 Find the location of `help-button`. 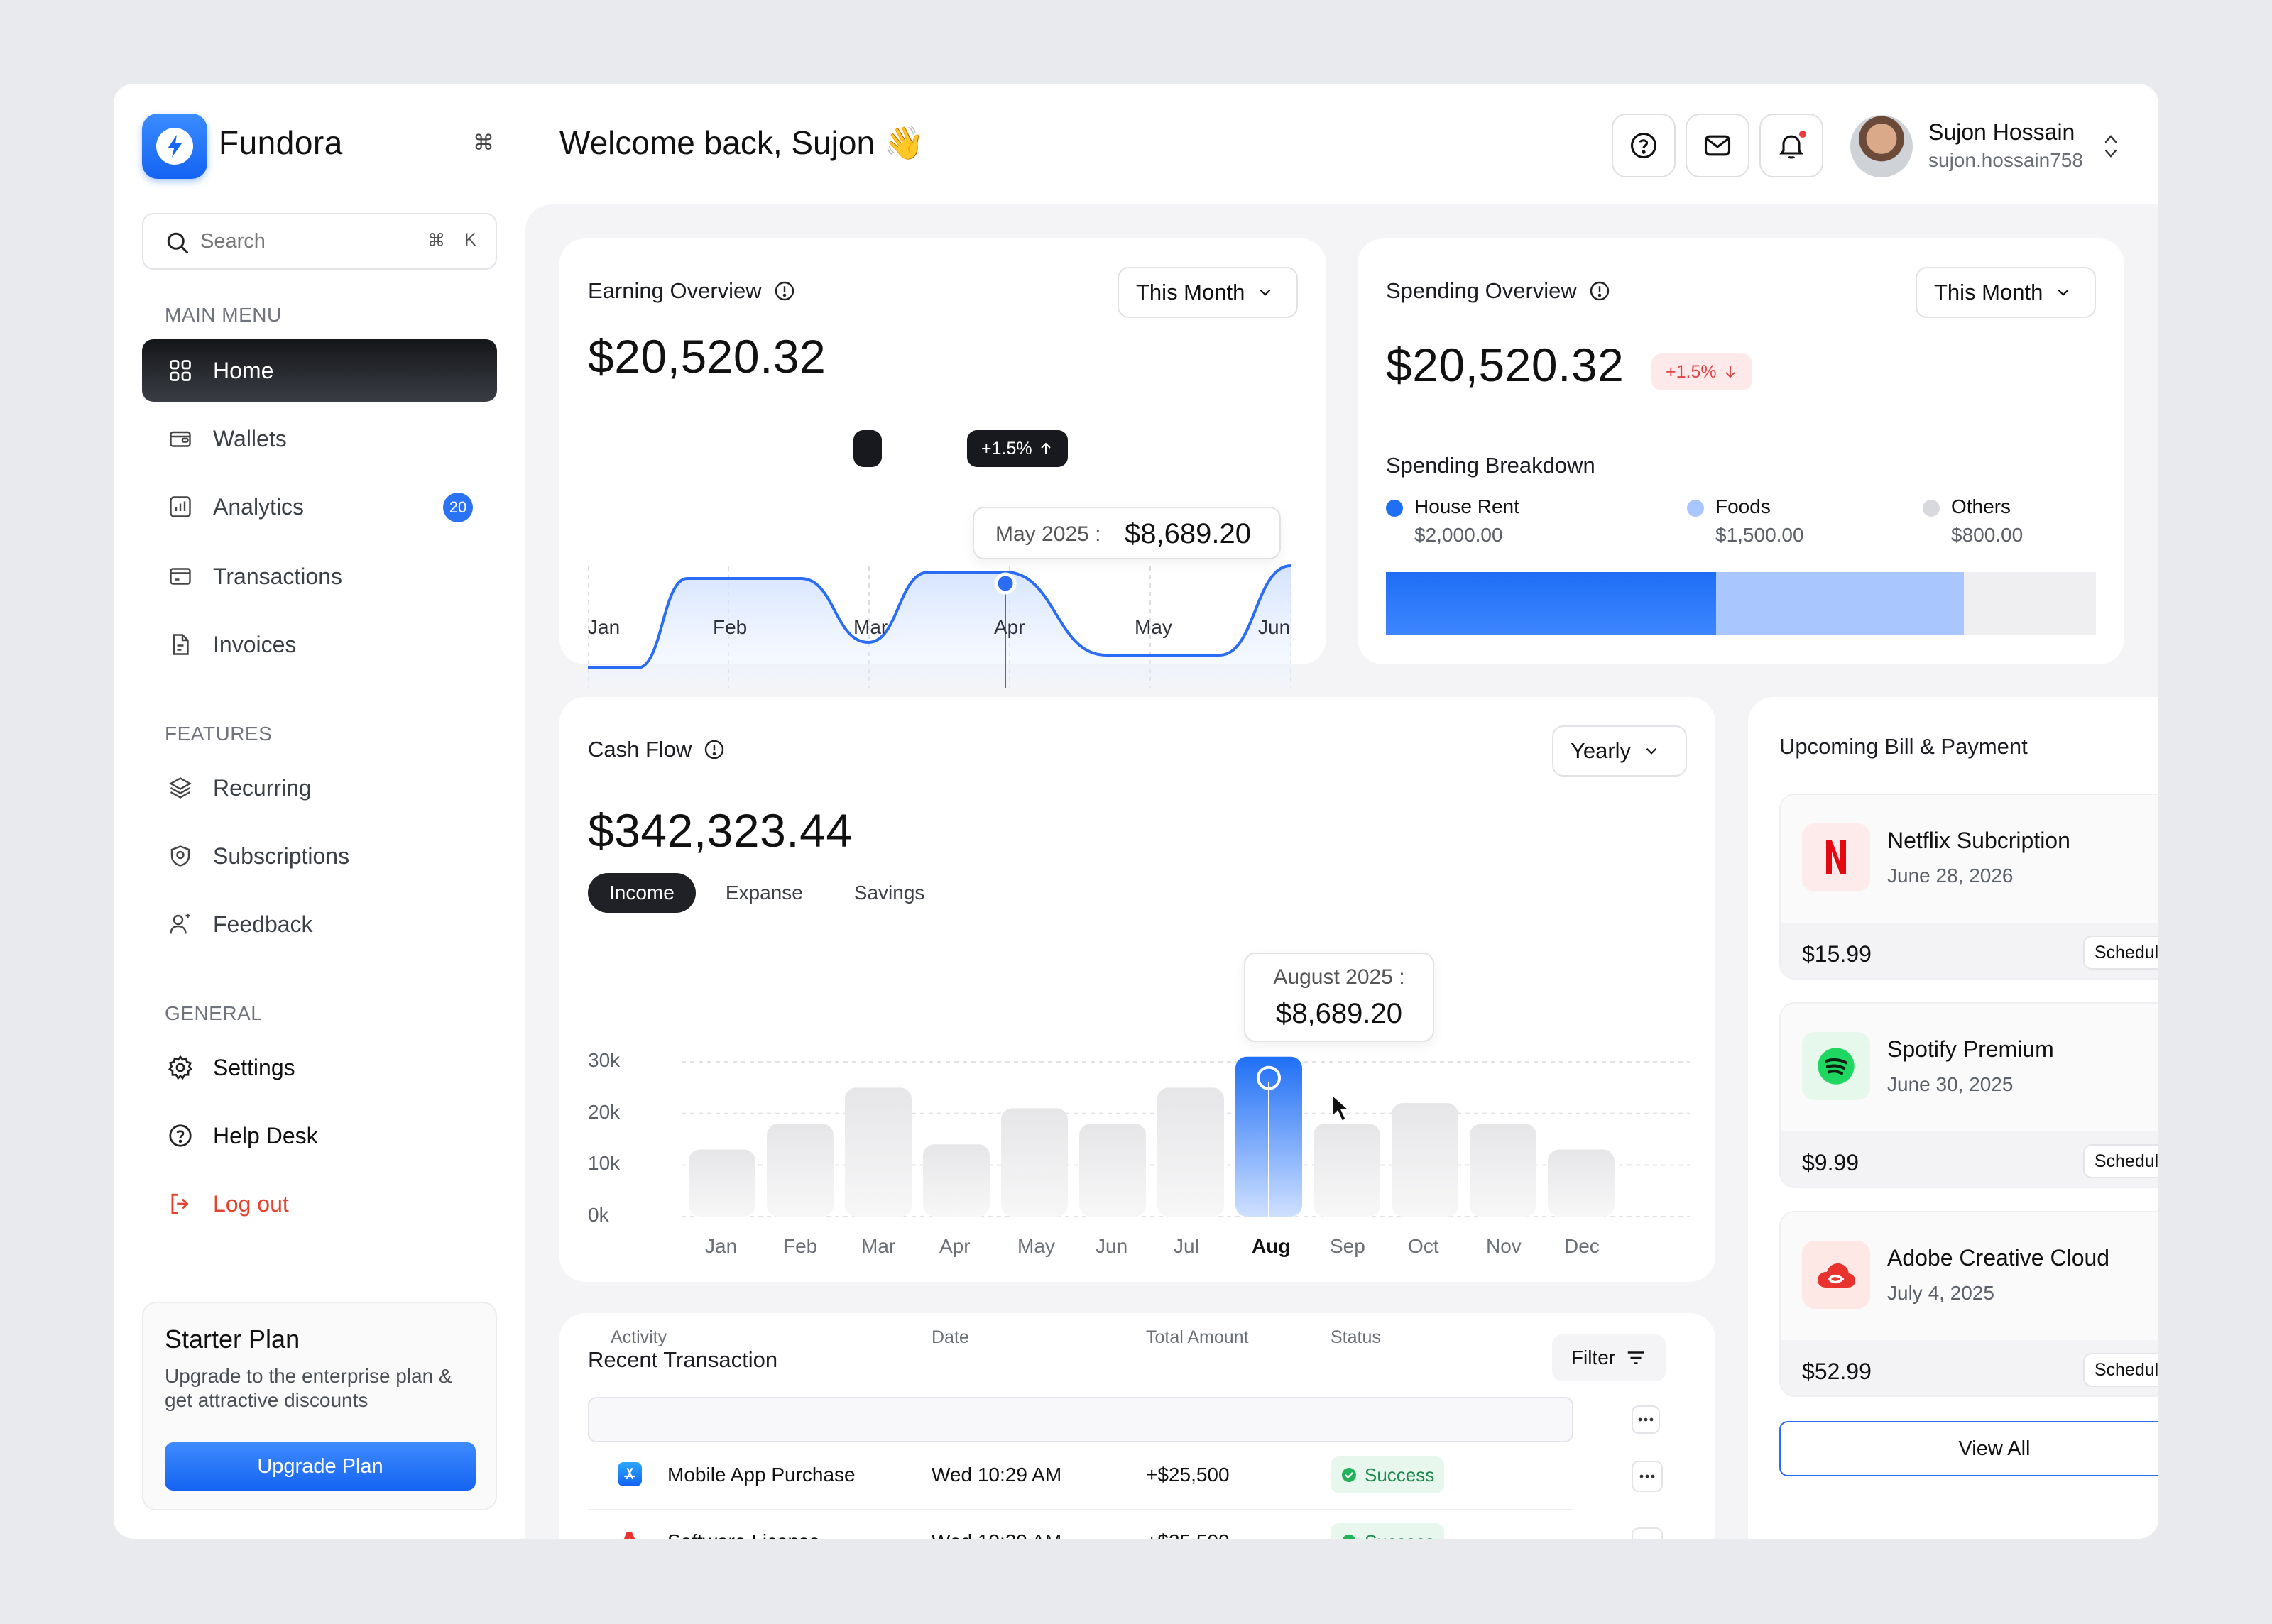

help-button is located at coordinates (1644, 145).